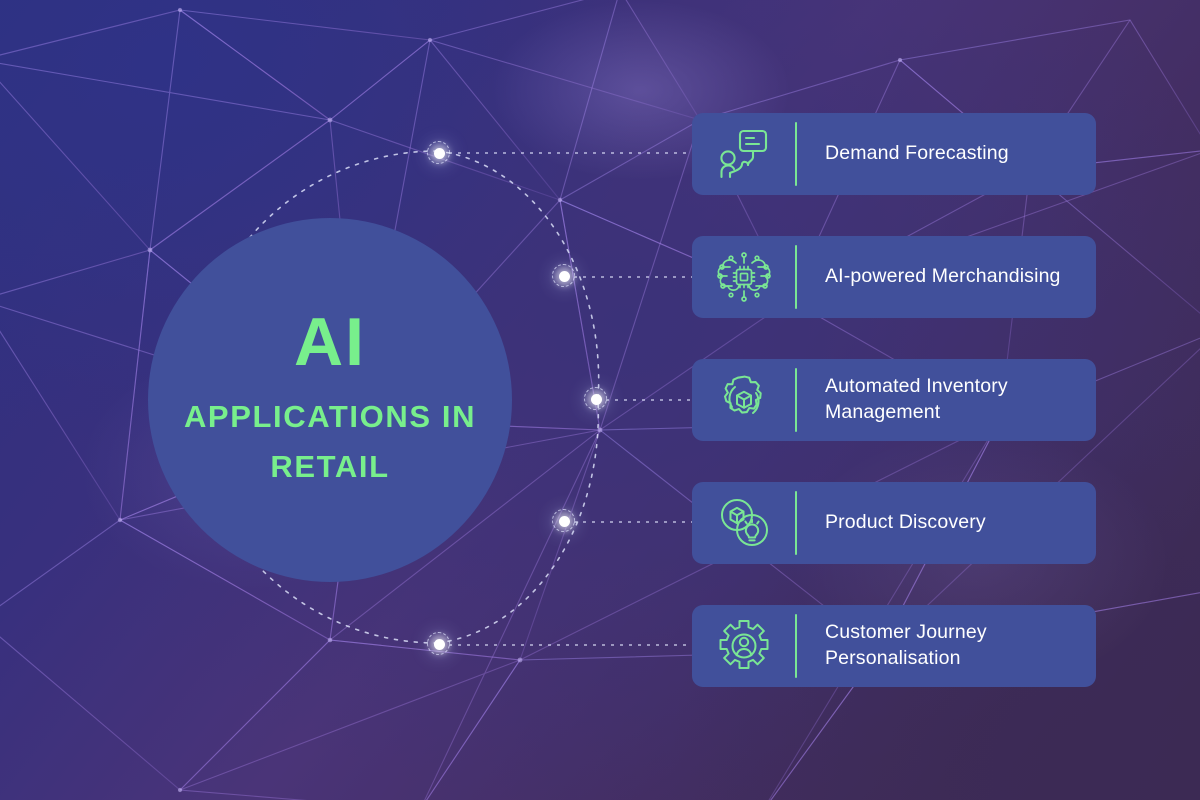 This screenshot has width=1200, height=800. I want to click on card-label-line2: Personalisation, so click(893, 658).